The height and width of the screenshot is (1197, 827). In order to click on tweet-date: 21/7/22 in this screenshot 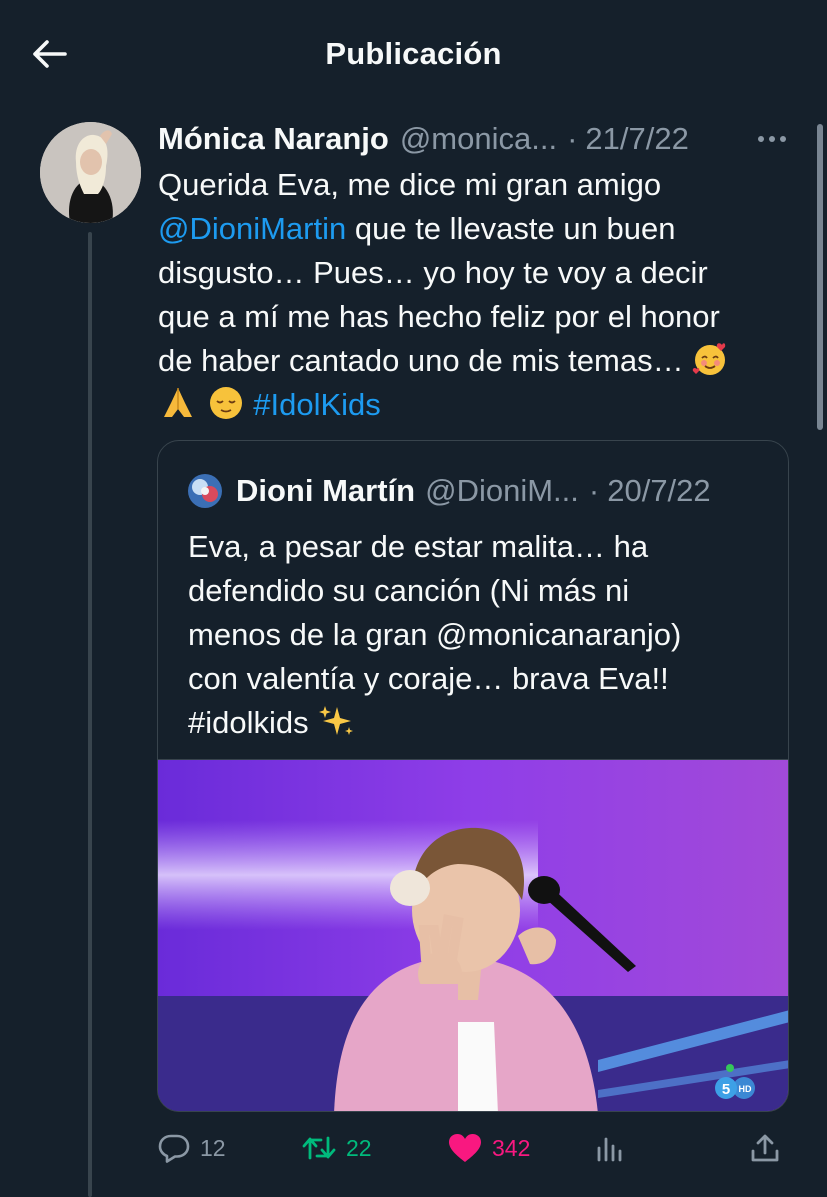, I will do `click(636, 139)`.